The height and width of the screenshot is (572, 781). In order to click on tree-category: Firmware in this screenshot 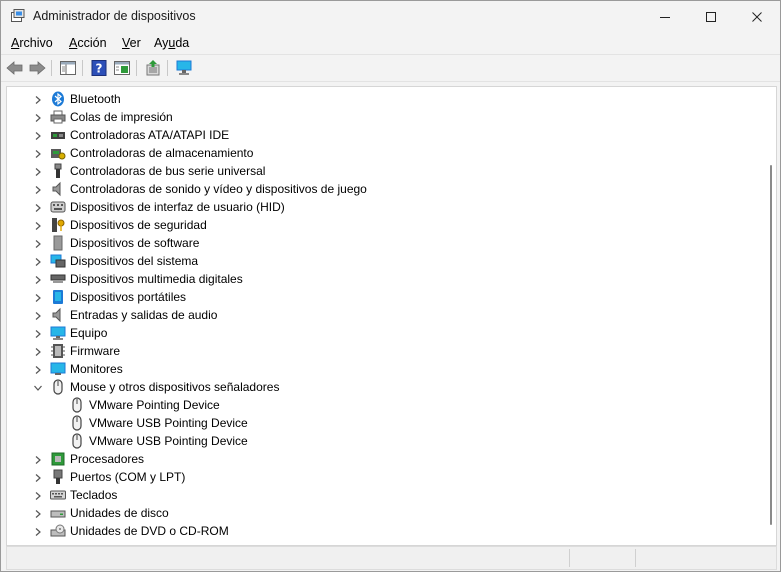, I will do `click(377, 351)`.